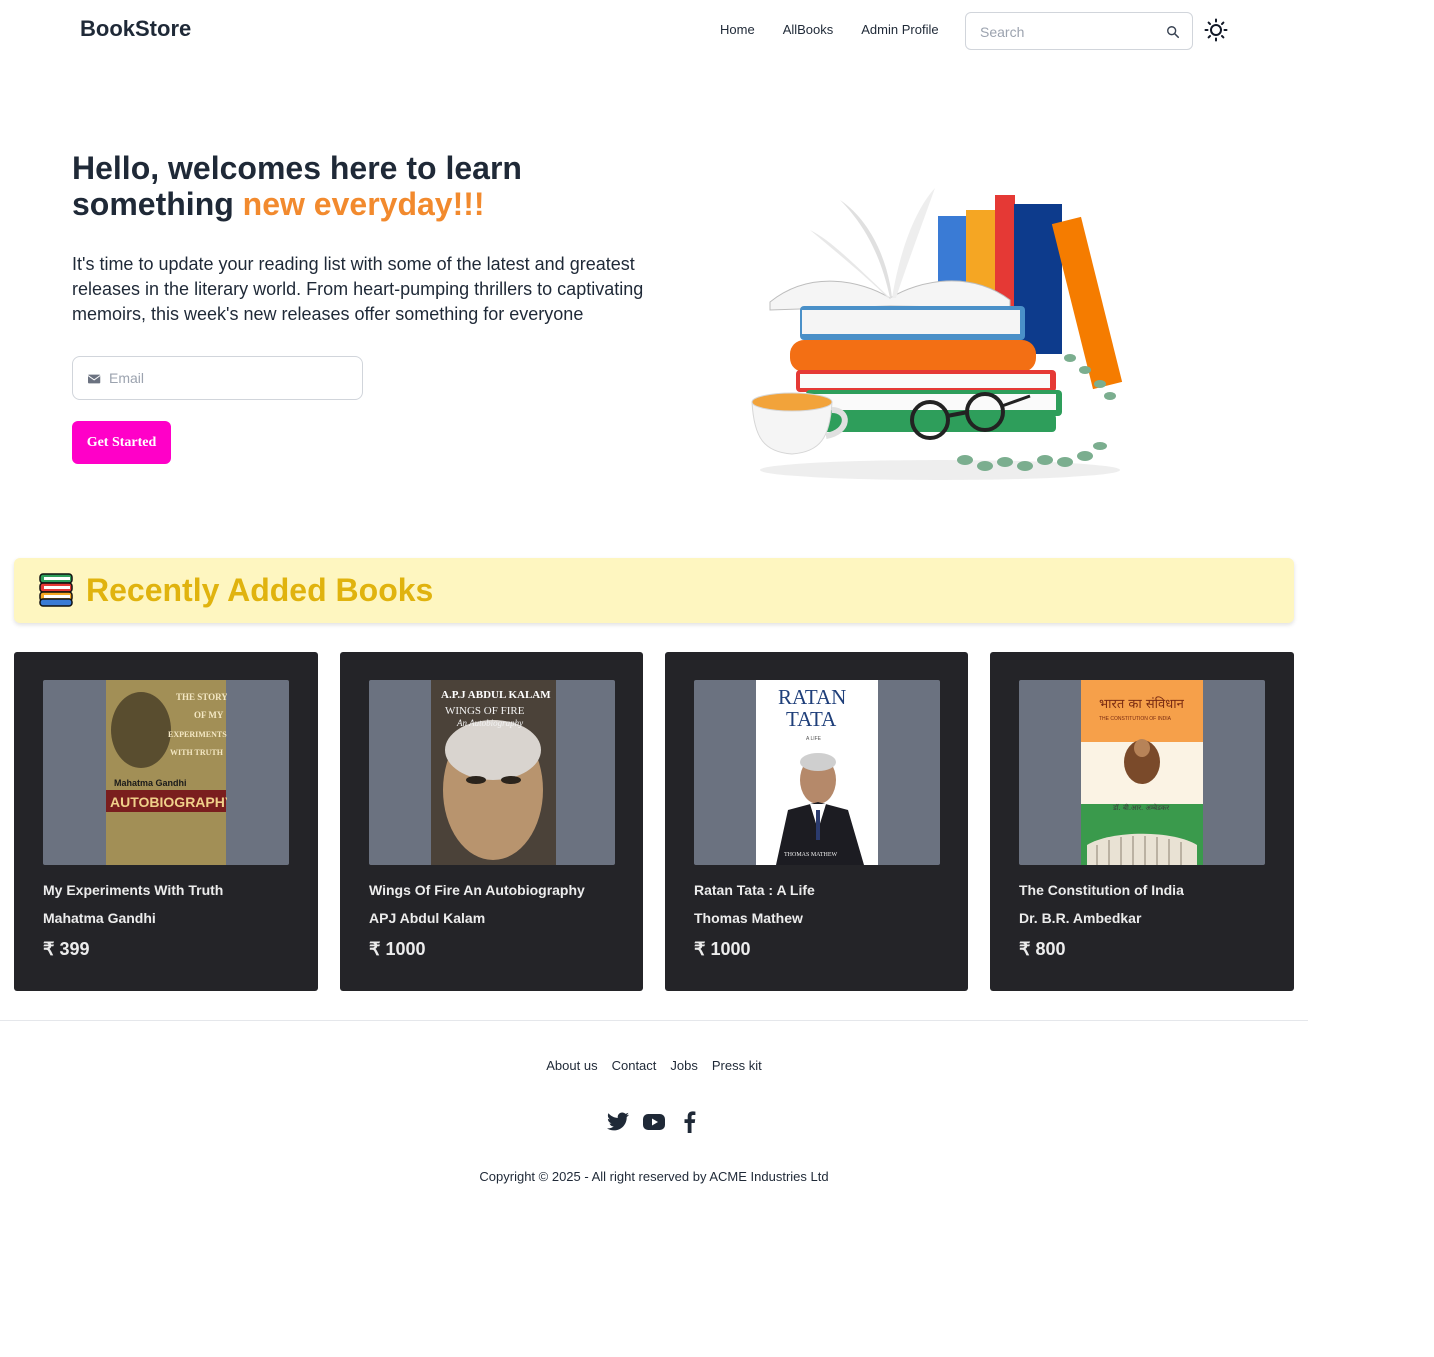  What do you see at coordinates (477, 890) in the screenshot?
I see `book-title: Wings Of Fire An Autobiography` at bounding box center [477, 890].